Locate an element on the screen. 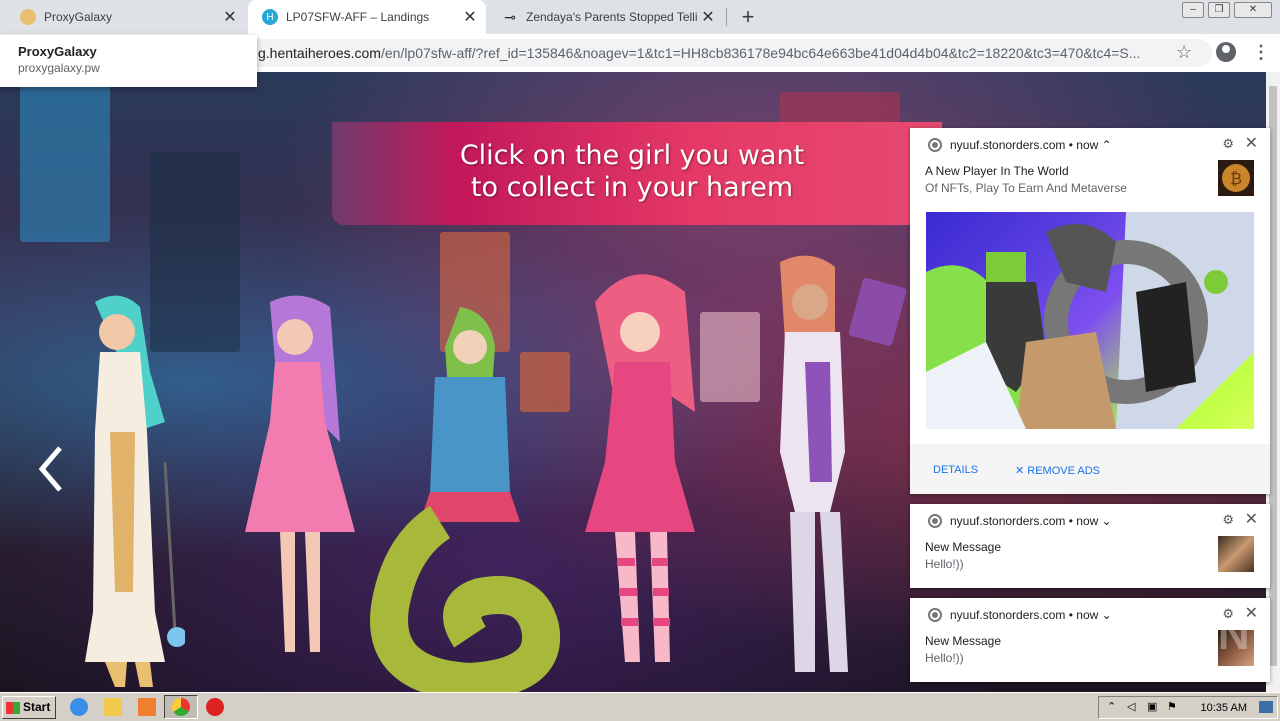 Image resolution: width=1280 pixels, height=721 pixels. clock: 10:35 AM is located at coordinates (1223, 708).